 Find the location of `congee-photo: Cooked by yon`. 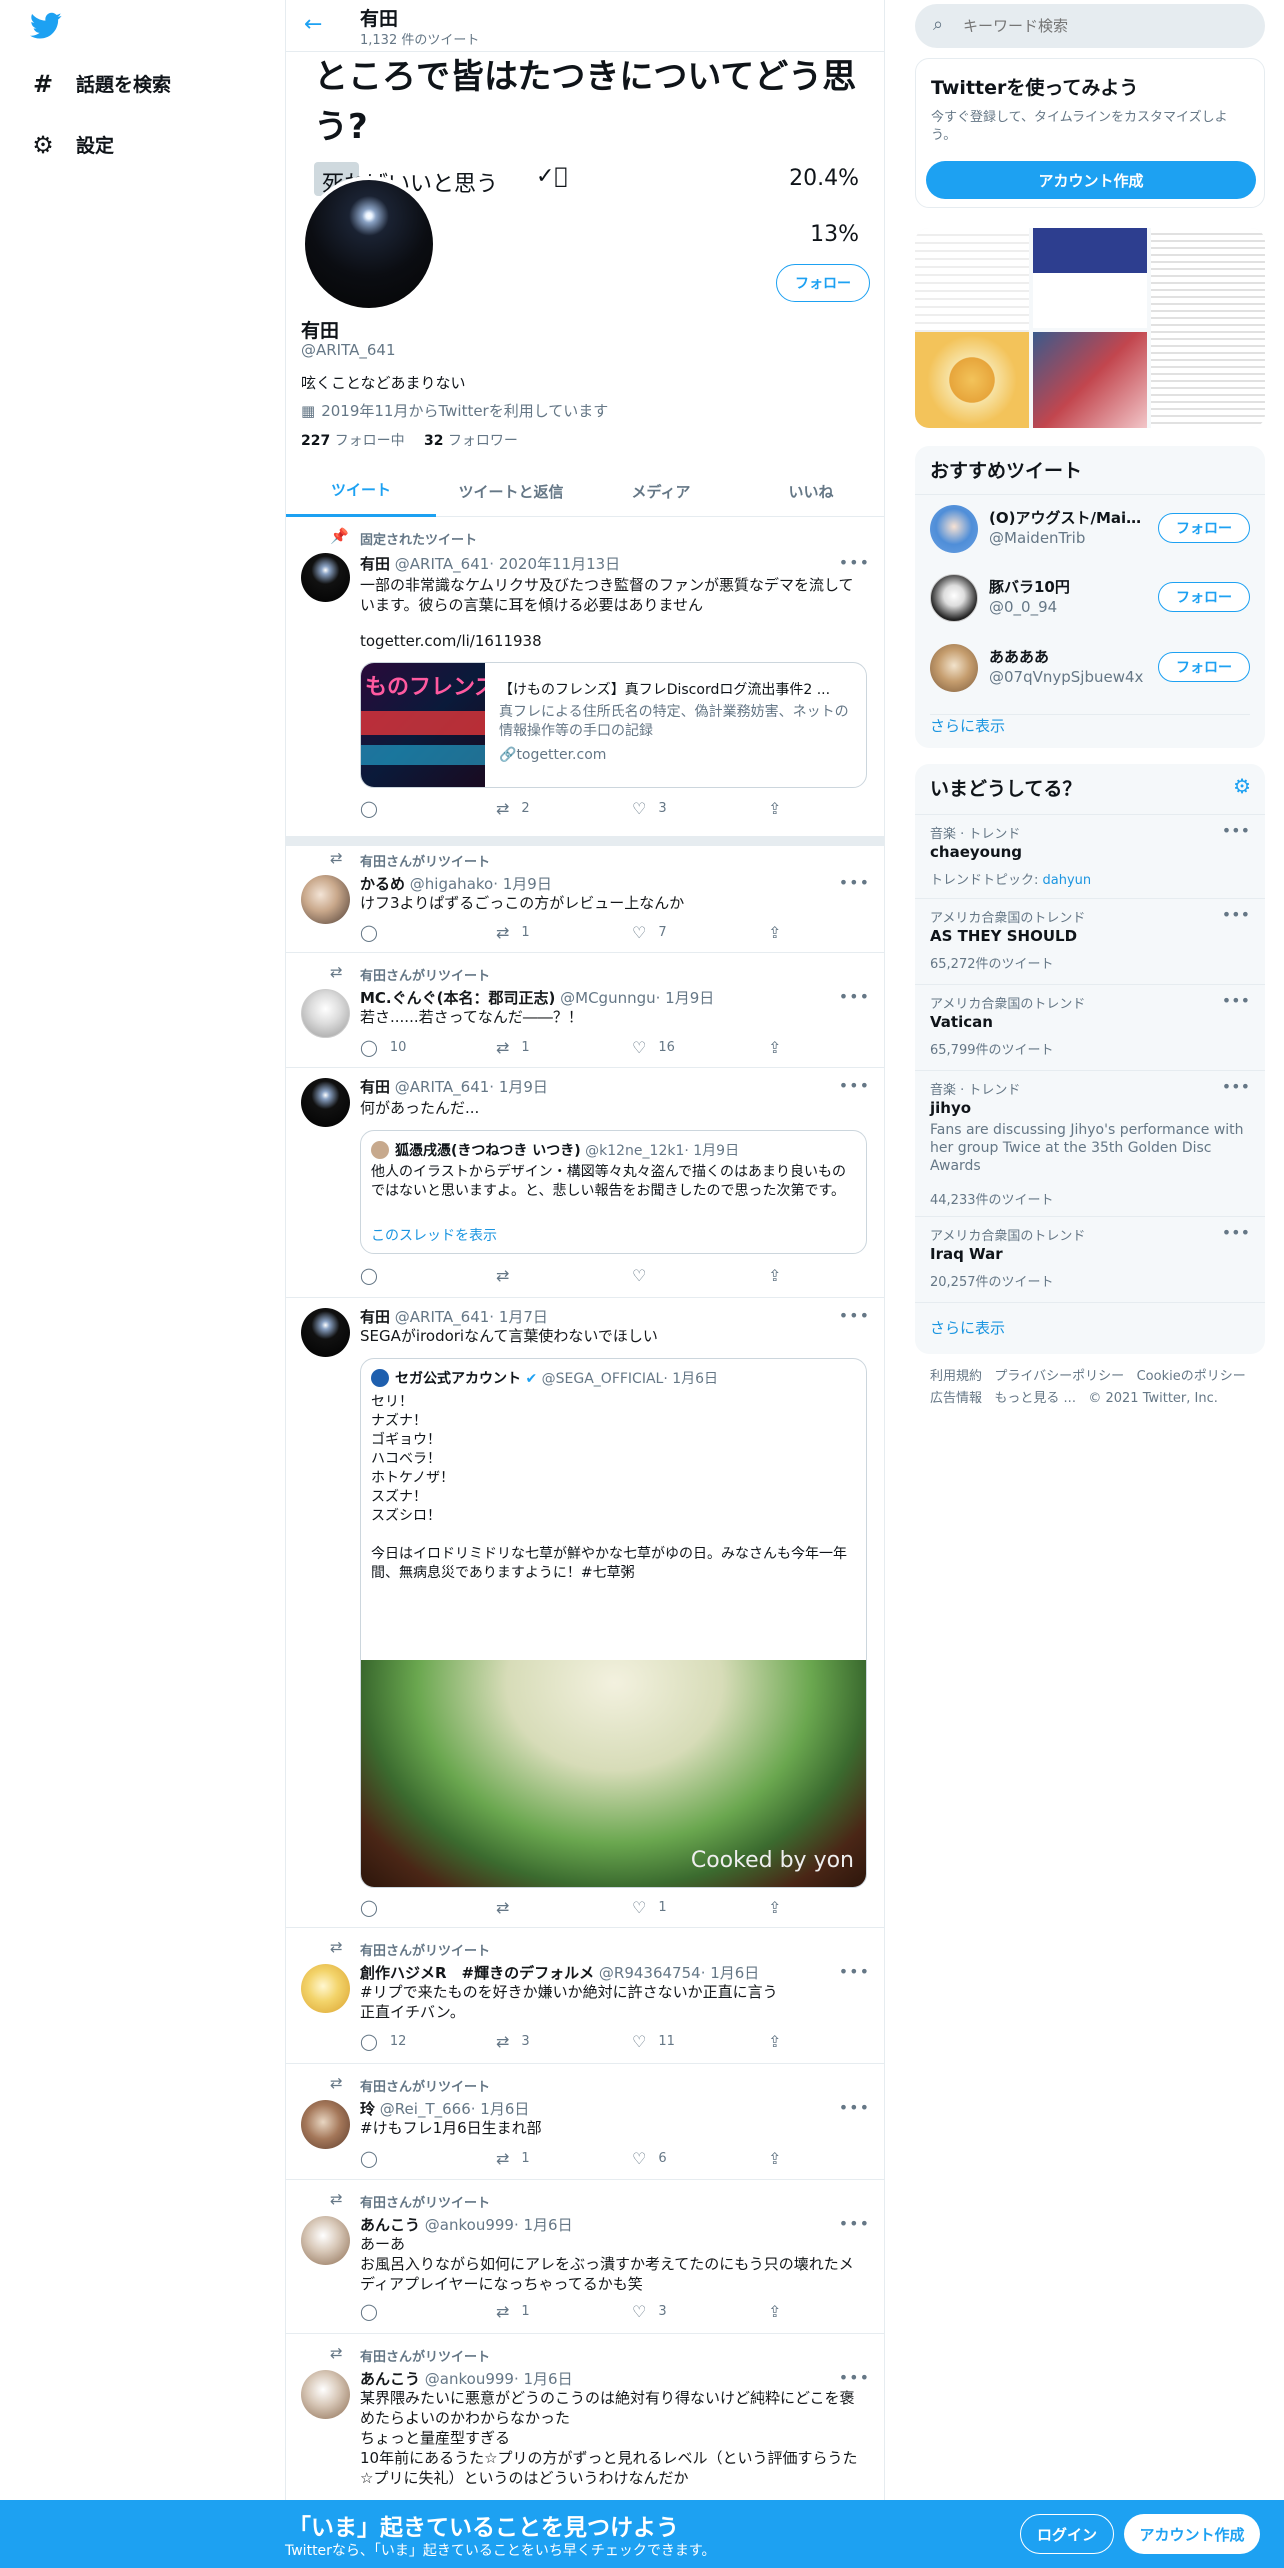

congee-photo: Cooked by yon is located at coordinates (613, 1773).